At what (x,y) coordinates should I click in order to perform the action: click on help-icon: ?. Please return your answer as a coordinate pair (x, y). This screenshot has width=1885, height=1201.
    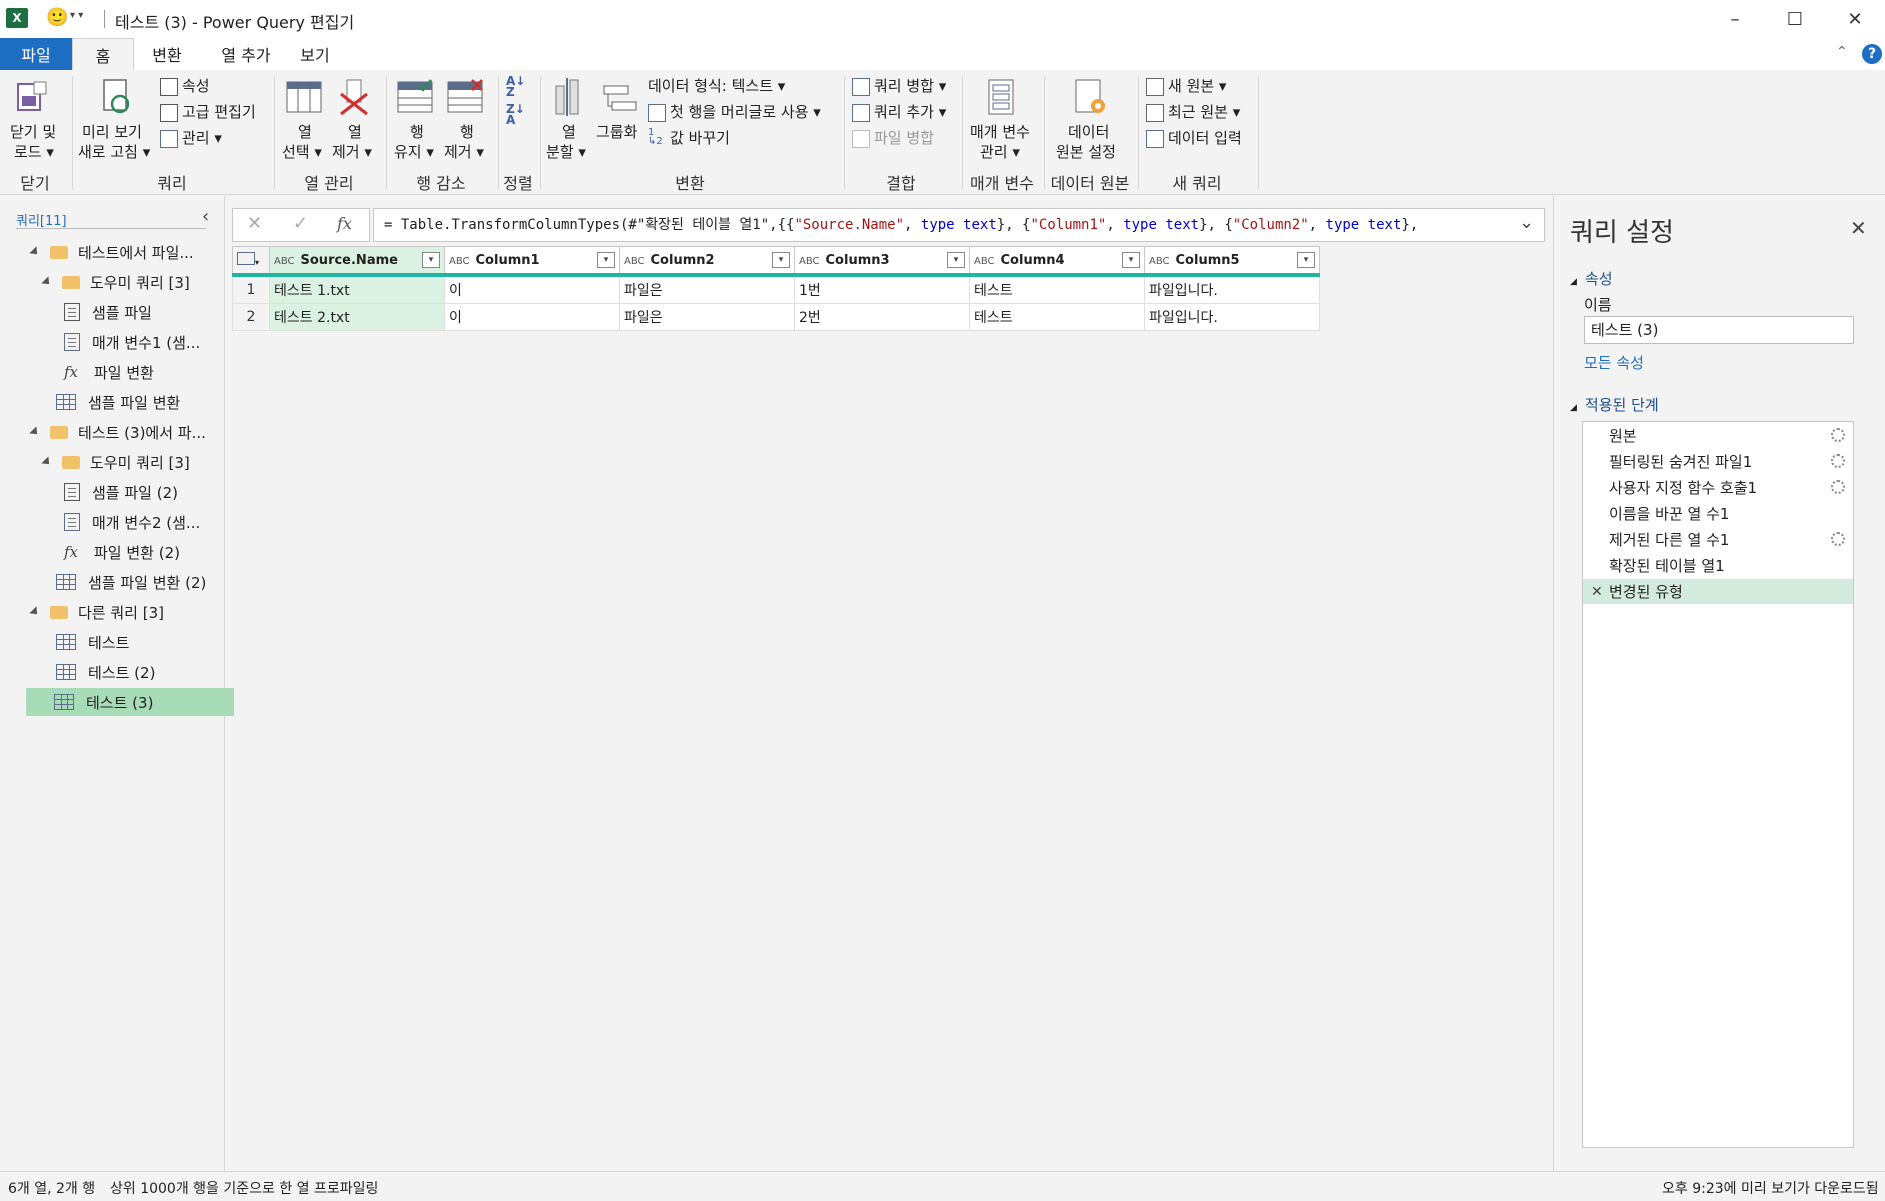
    Looking at the image, I should click on (1872, 54).